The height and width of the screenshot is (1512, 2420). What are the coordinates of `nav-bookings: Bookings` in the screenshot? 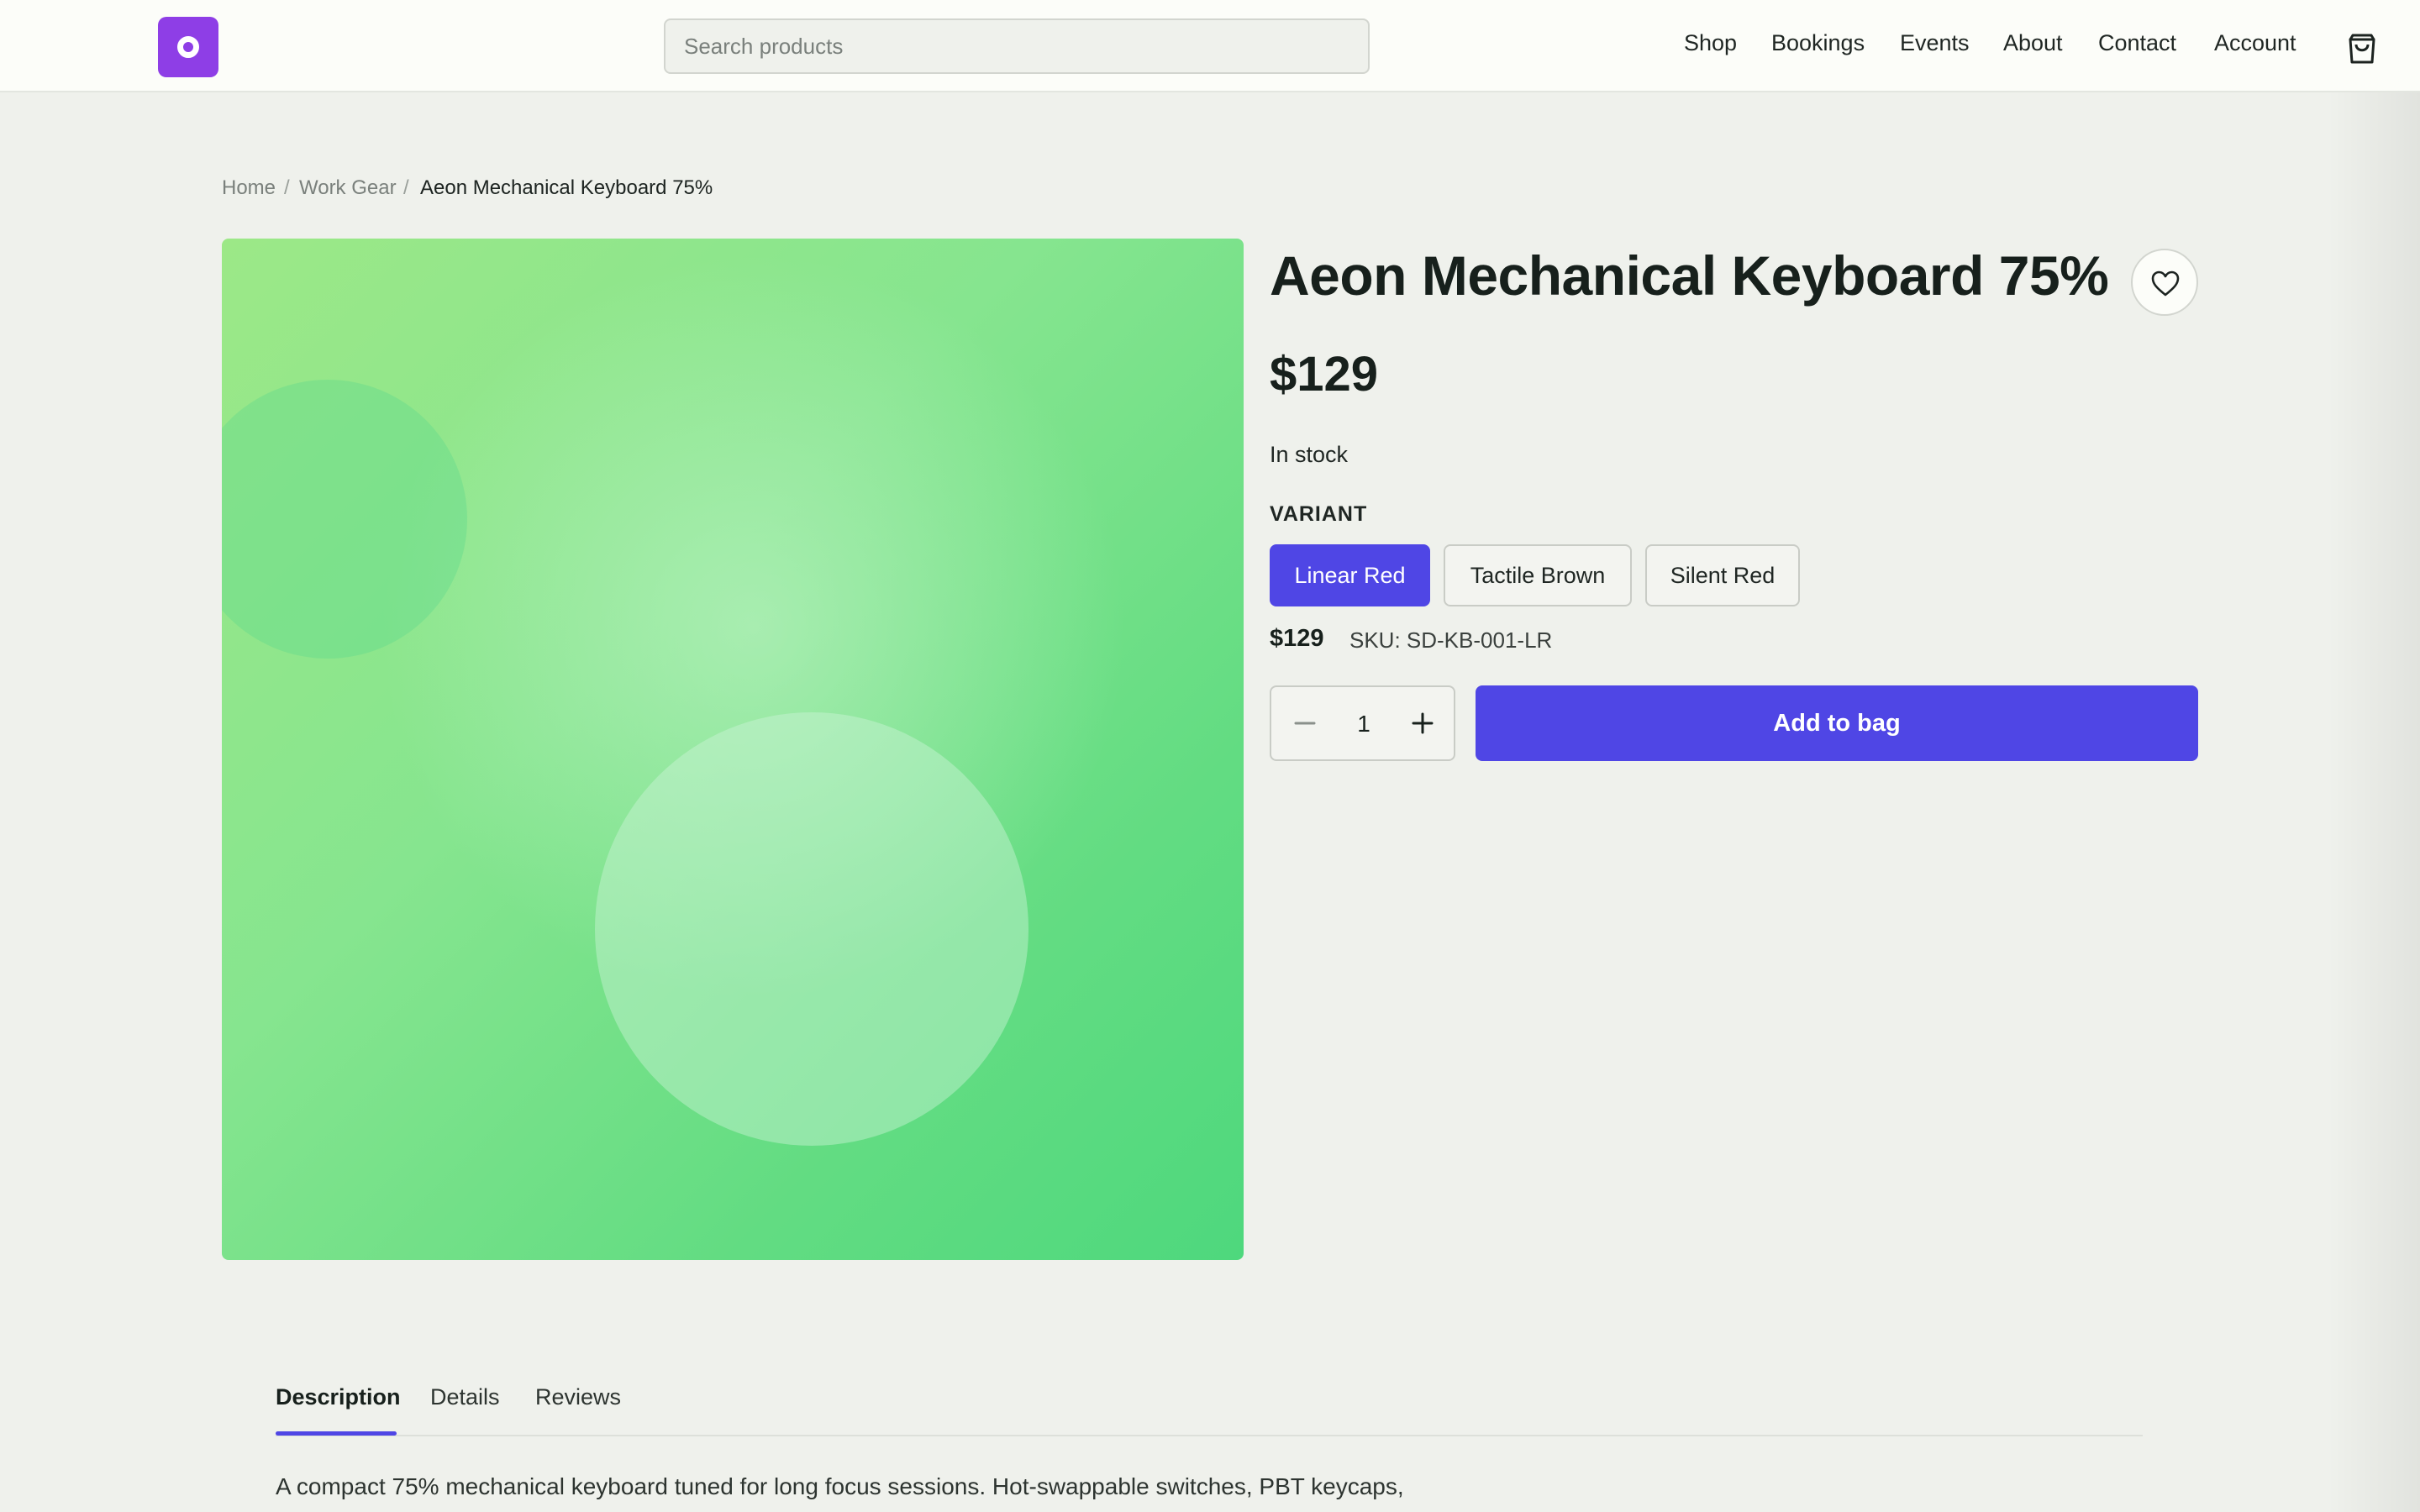 It's located at (1818, 43).